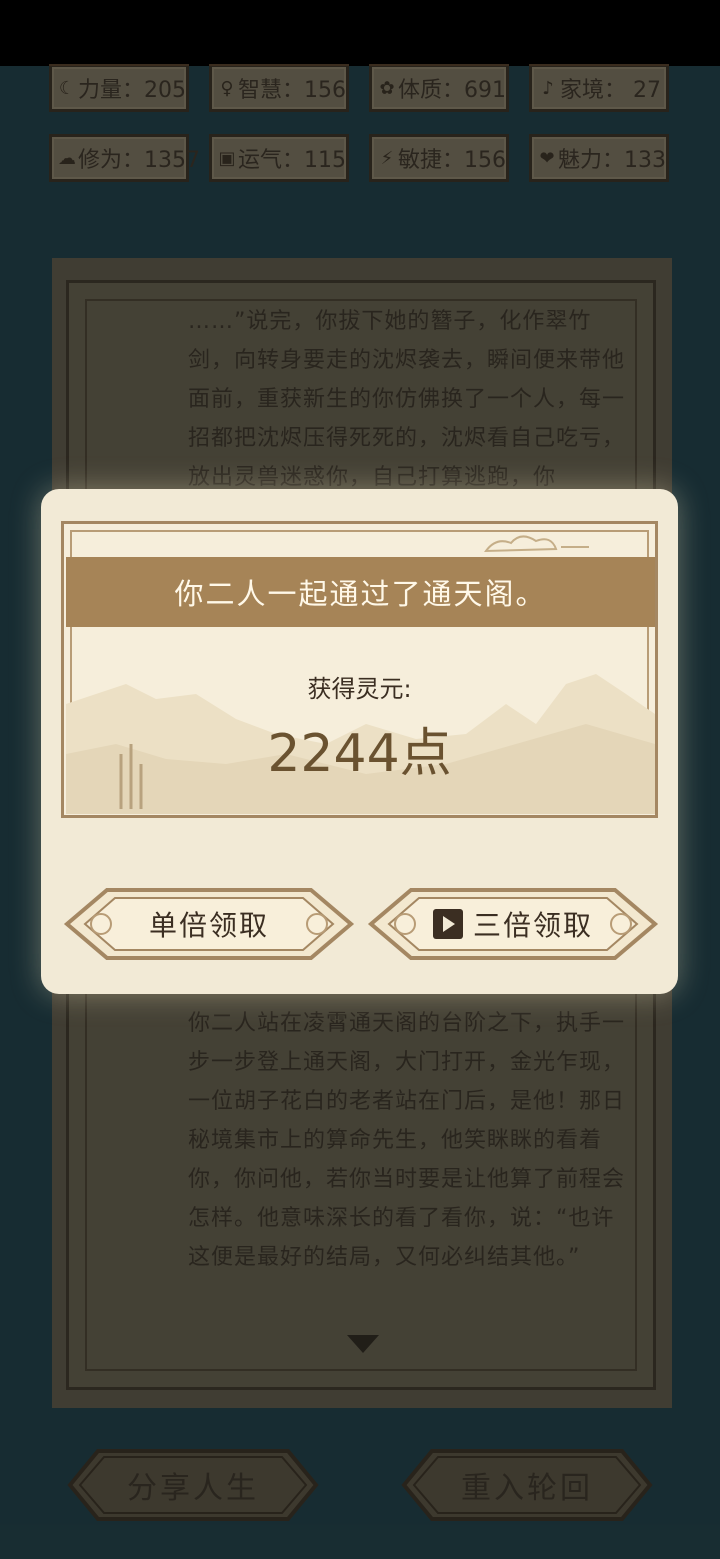 The width and height of the screenshot is (720, 1559). I want to click on stat-cultivation: ☁ 修为：1357, so click(124, 158).